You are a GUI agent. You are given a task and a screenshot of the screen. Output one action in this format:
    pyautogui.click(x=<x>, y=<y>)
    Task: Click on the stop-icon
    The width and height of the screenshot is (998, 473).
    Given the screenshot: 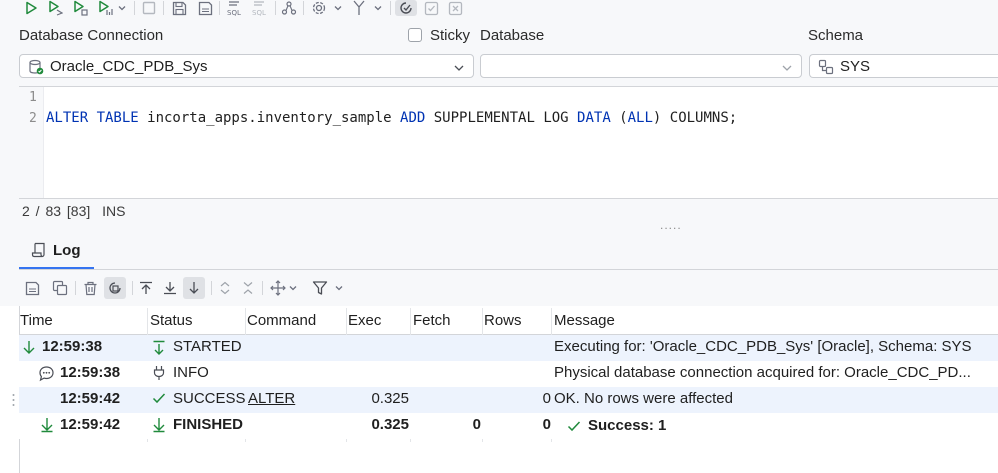 What is the action you would take?
    pyautogui.click(x=149, y=8)
    